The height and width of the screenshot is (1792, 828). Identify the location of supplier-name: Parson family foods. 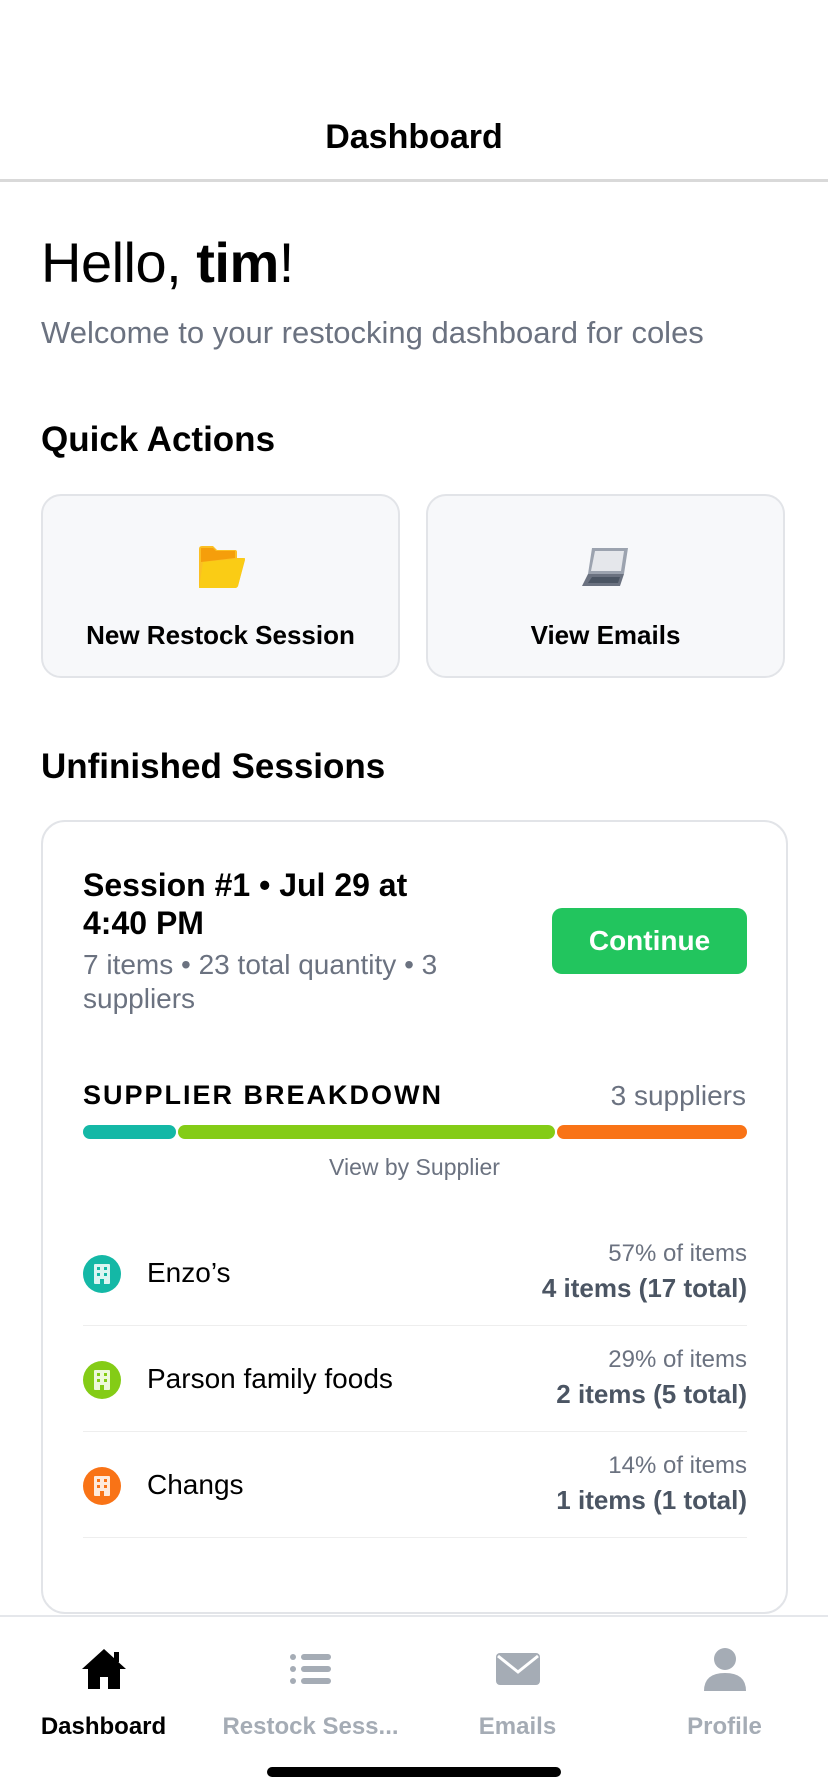
(270, 1378).